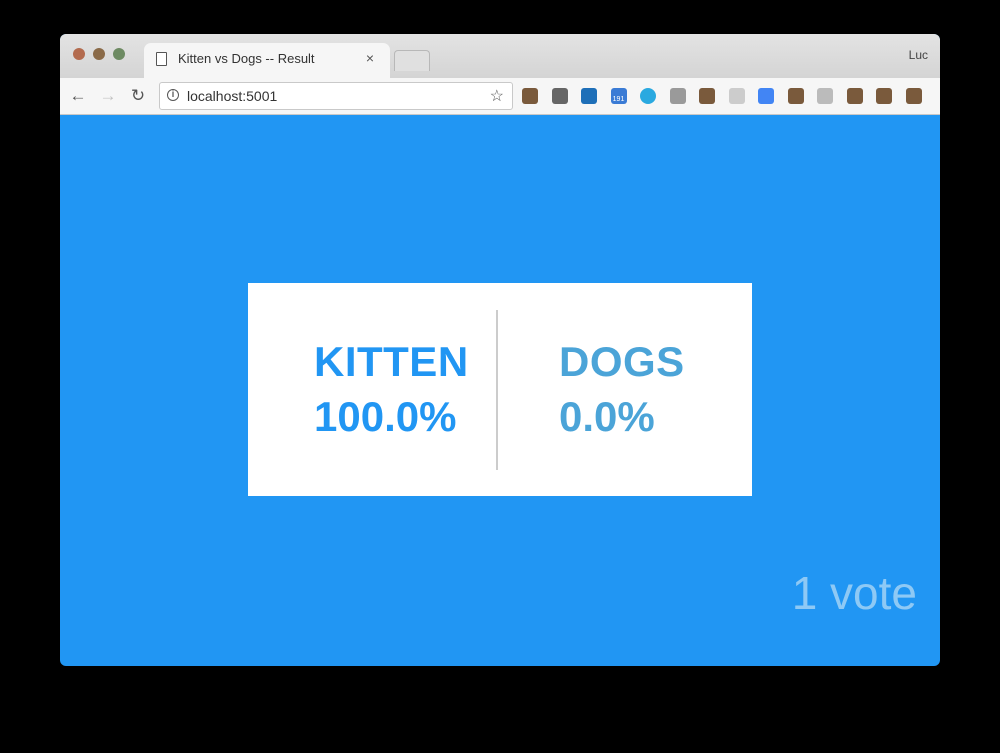 This screenshot has height=753, width=1000. What do you see at coordinates (161, 59) in the screenshot?
I see `document-icon` at bounding box center [161, 59].